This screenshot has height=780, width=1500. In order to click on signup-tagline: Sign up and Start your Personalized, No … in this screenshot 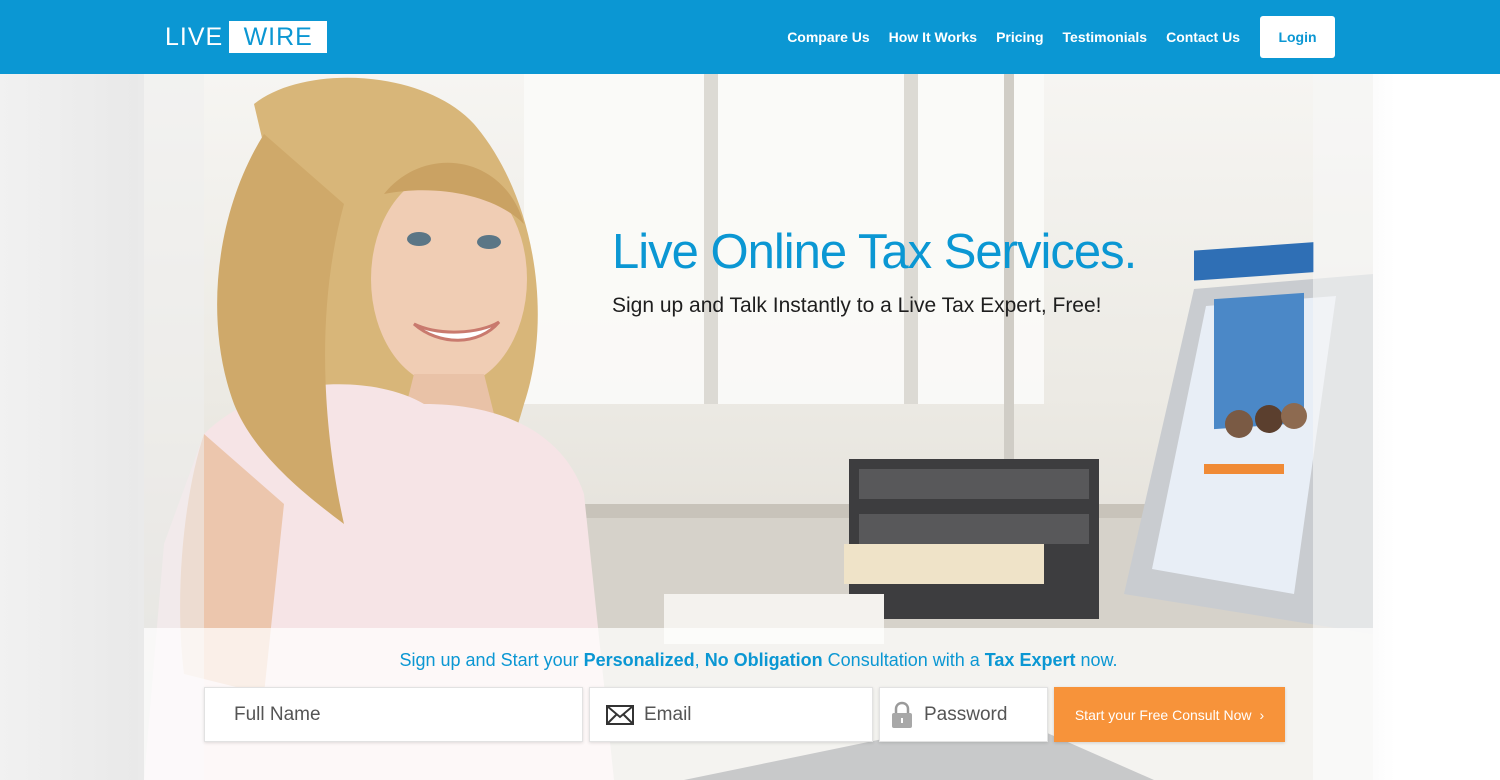, I will do `click(758, 660)`.